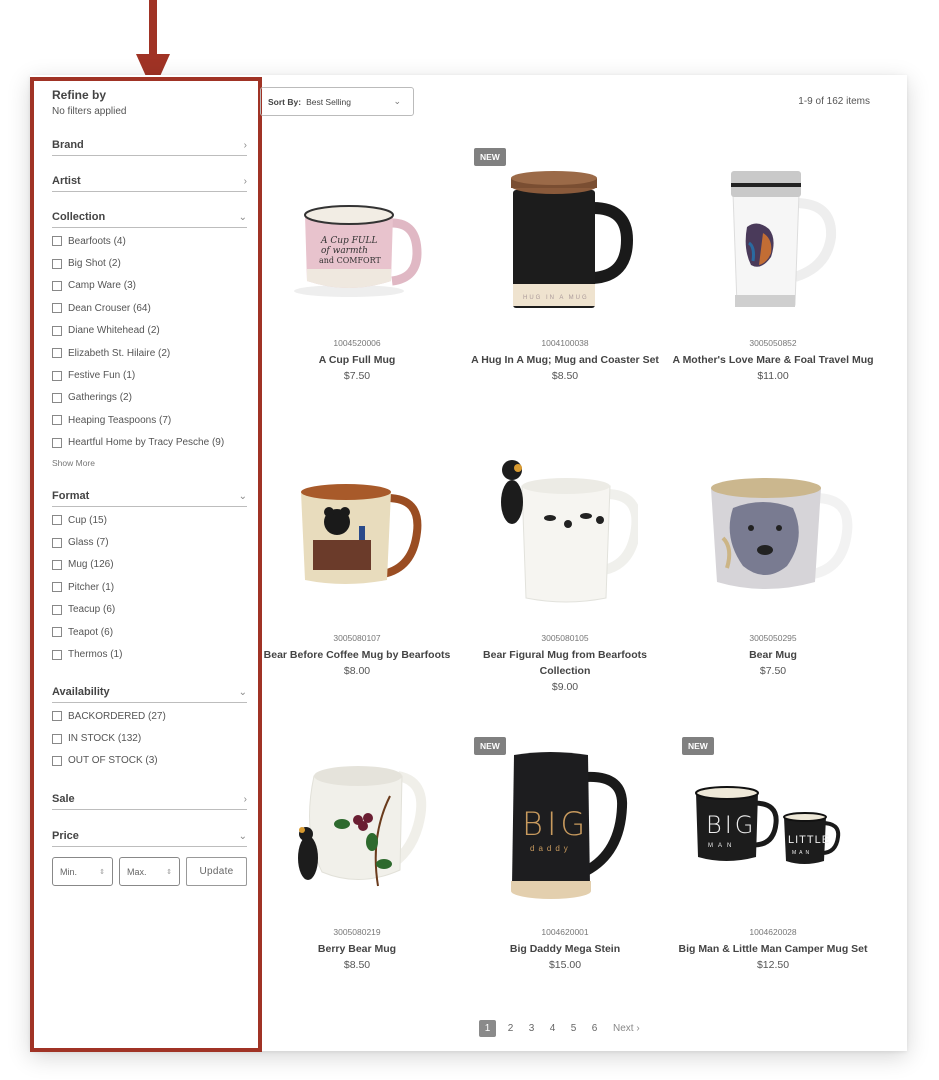 The height and width of the screenshot is (1080, 939). What do you see at coordinates (113, 761) in the screenshot?
I see `option-label: OUT OF STOCK (3)` at bounding box center [113, 761].